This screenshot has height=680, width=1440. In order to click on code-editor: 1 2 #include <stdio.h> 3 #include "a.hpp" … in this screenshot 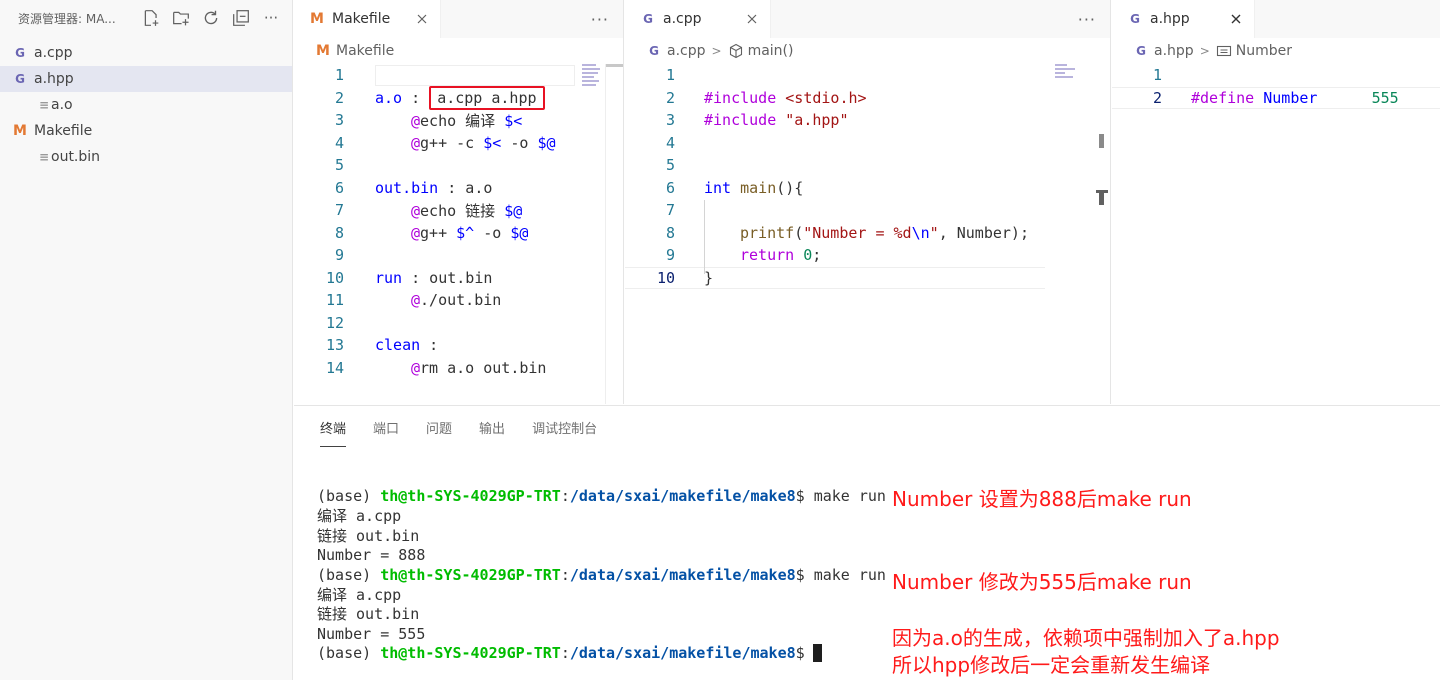, I will do `click(867, 176)`.